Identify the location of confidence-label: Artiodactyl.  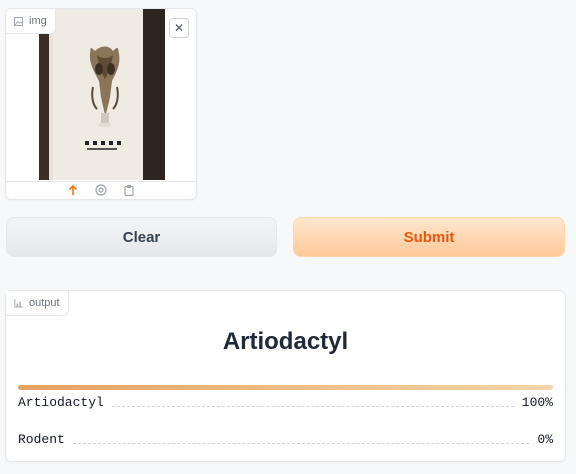
(61, 402).